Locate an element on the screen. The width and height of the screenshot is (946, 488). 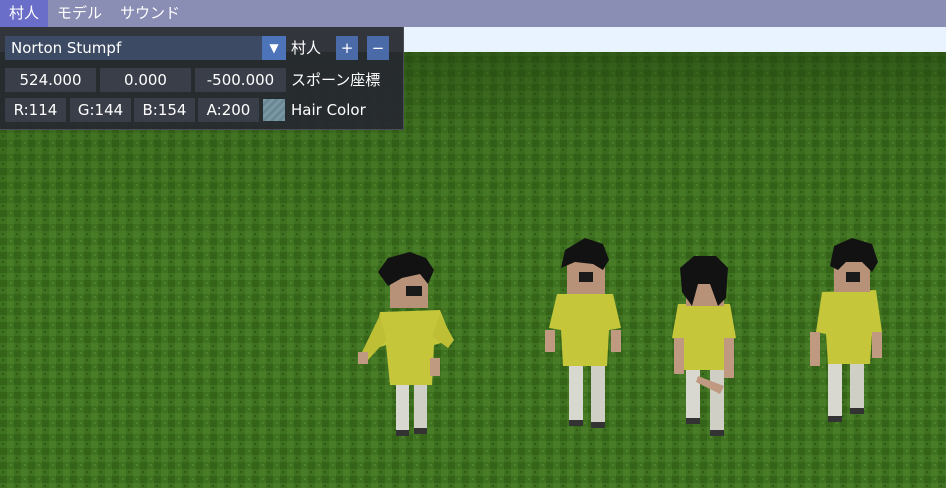
villager-select-value: Norton Stumpf is located at coordinates (66, 48).